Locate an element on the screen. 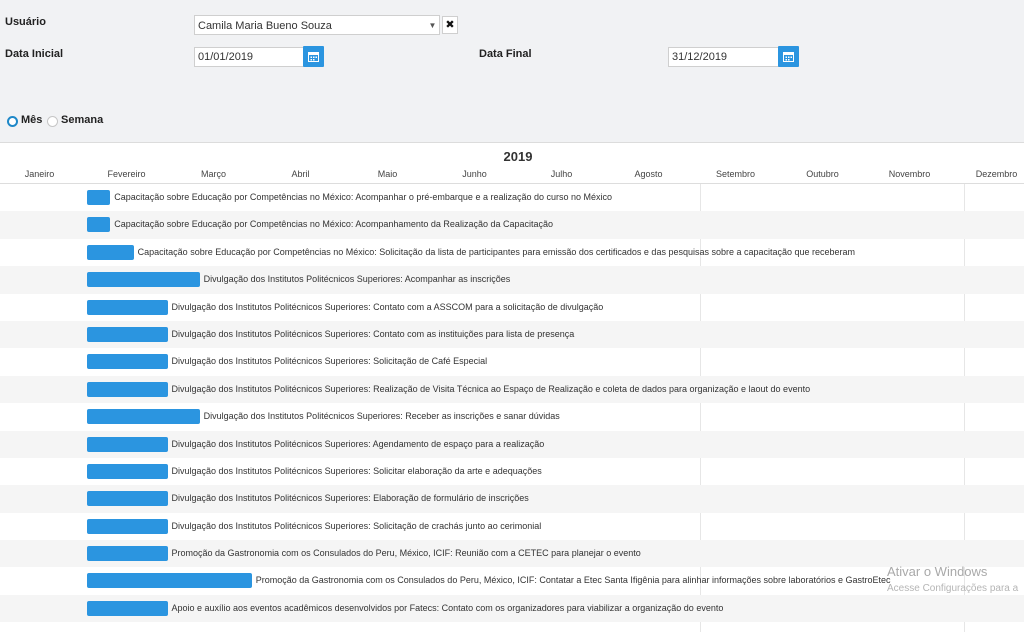 Image resolution: width=1024 pixels, height=632 pixels. month-label: Fevereiro is located at coordinates (126, 174).